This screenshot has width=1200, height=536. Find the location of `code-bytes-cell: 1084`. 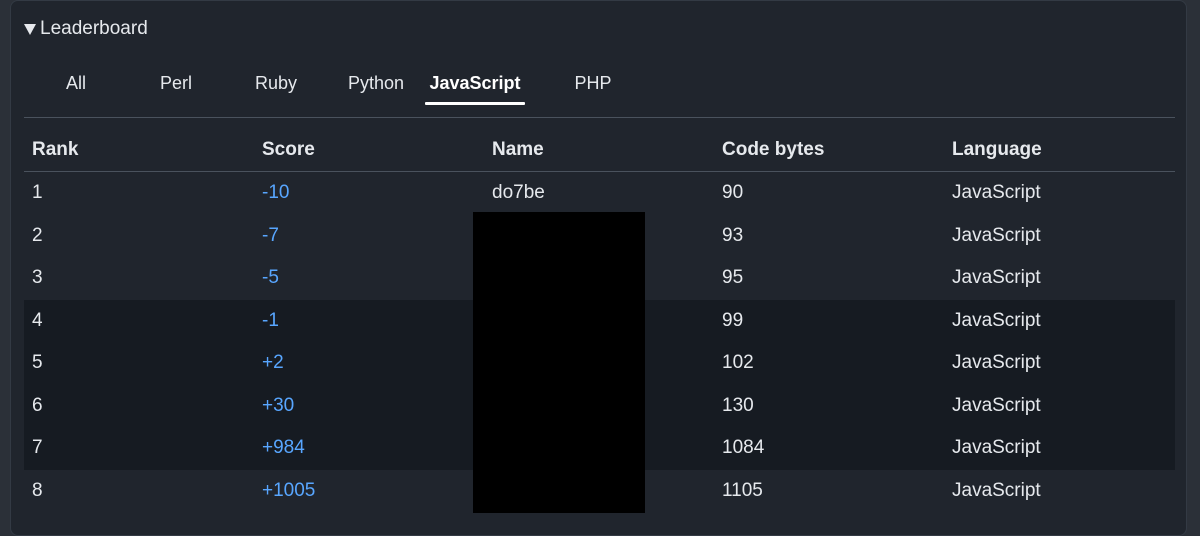

code-bytes-cell: 1084 is located at coordinates (829, 448).